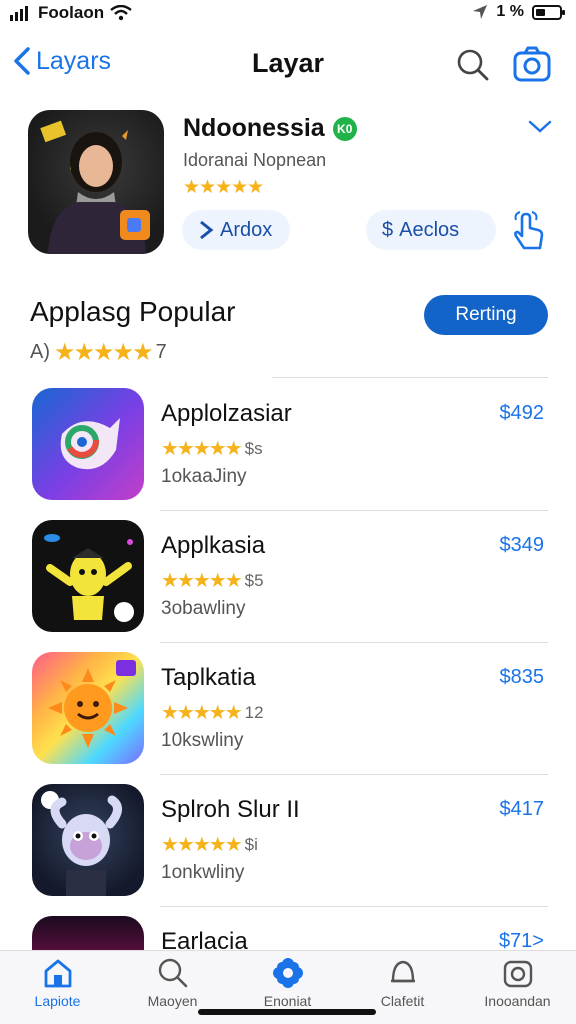 The width and height of the screenshot is (576, 1024). What do you see at coordinates (226, 413) in the screenshot?
I see `app-name: Applolzasiar` at bounding box center [226, 413].